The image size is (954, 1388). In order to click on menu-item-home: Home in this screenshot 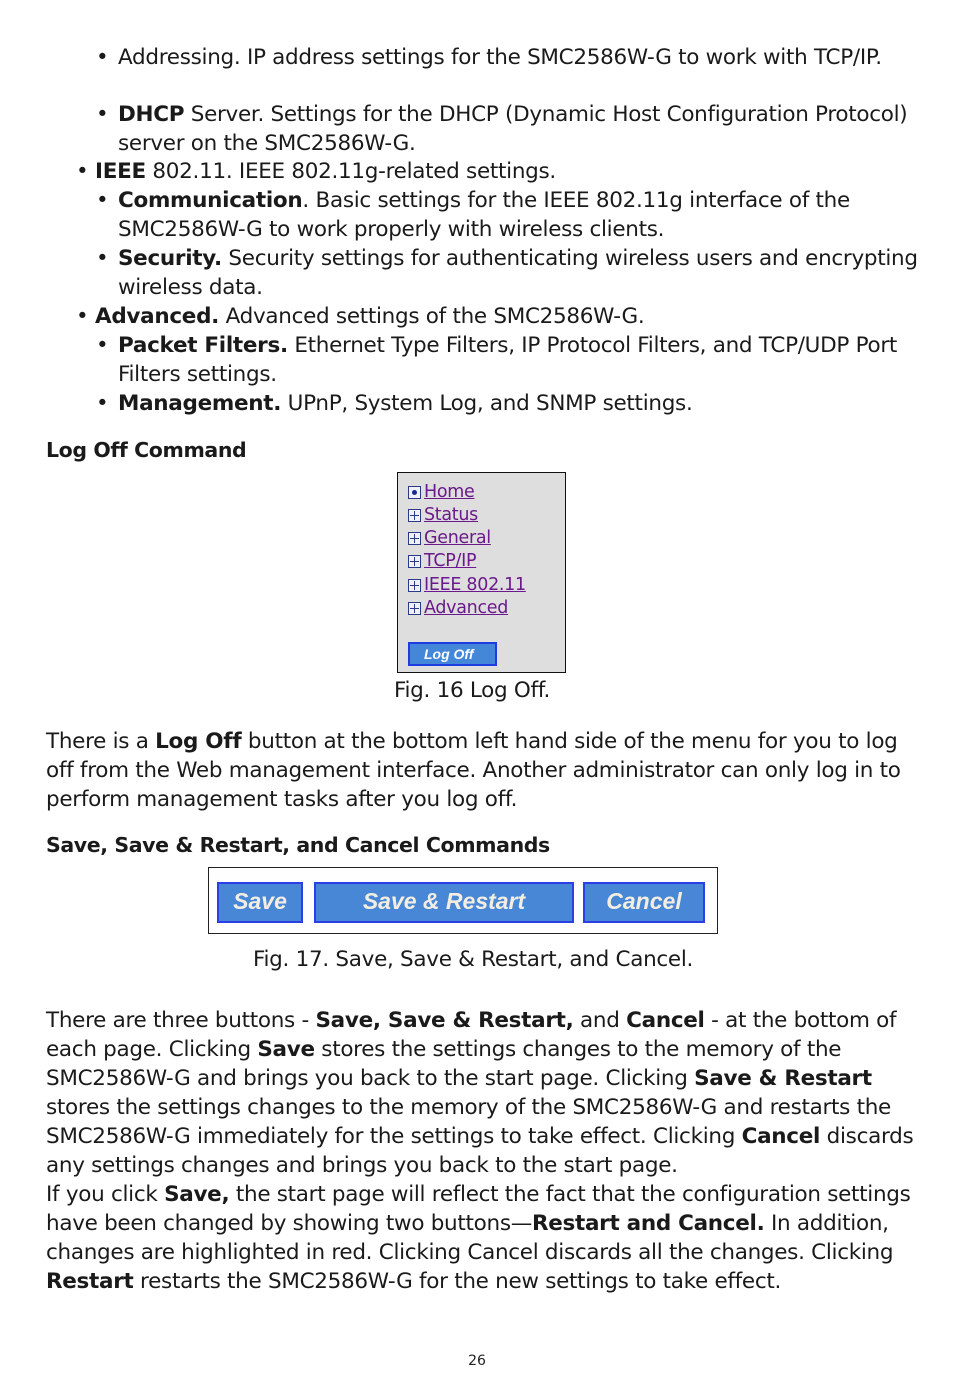, I will do `click(441, 492)`.